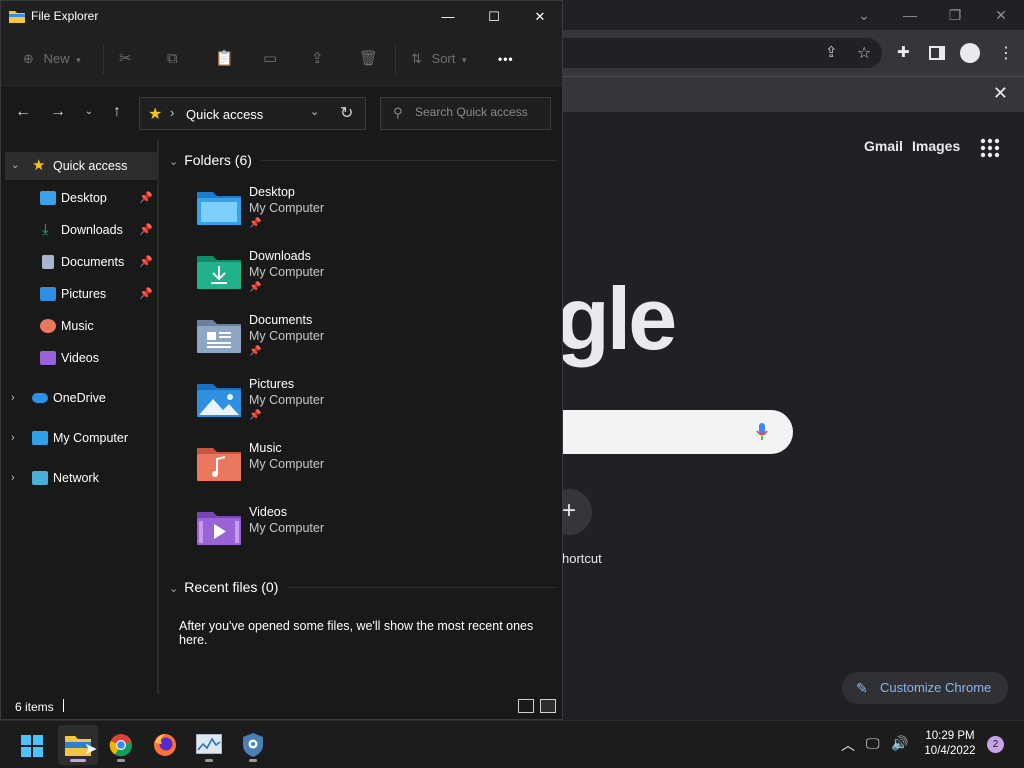 The height and width of the screenshot is (768, 1024). What do you see at coordinates (252, 113) in the screenshot?
I see `address-box: ★ › Quick access ⌄ ↻` at bounding box center [252, 113].